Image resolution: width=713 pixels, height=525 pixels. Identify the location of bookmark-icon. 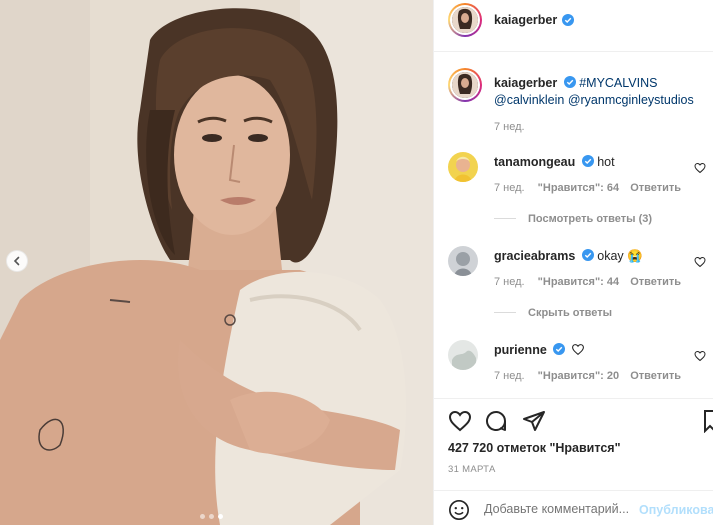
(707, 421).